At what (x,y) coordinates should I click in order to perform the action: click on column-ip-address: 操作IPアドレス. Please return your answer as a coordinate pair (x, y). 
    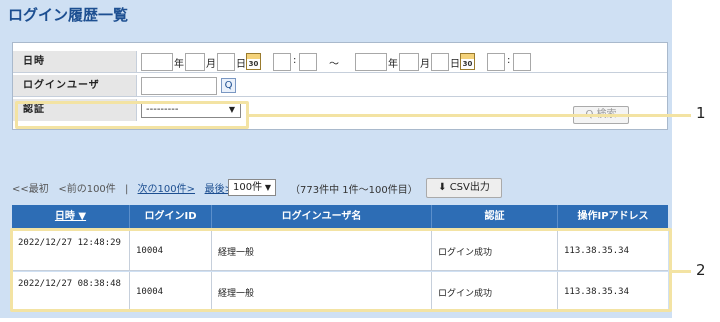
    Looking at the image, I should click on (613, 216).